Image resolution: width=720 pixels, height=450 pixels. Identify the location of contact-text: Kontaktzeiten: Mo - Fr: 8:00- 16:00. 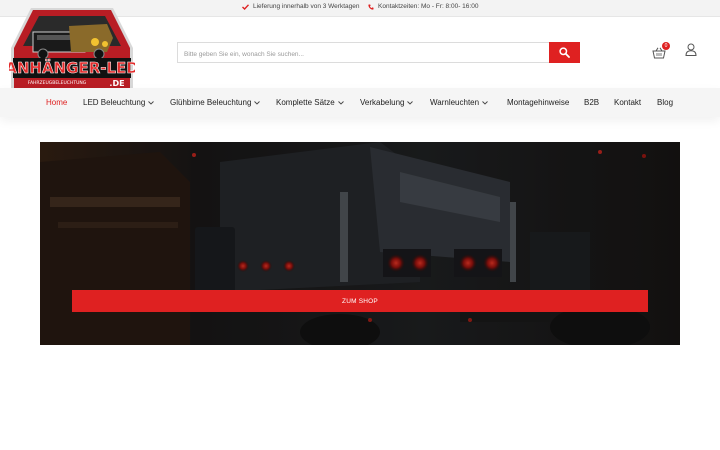
(428, 6).